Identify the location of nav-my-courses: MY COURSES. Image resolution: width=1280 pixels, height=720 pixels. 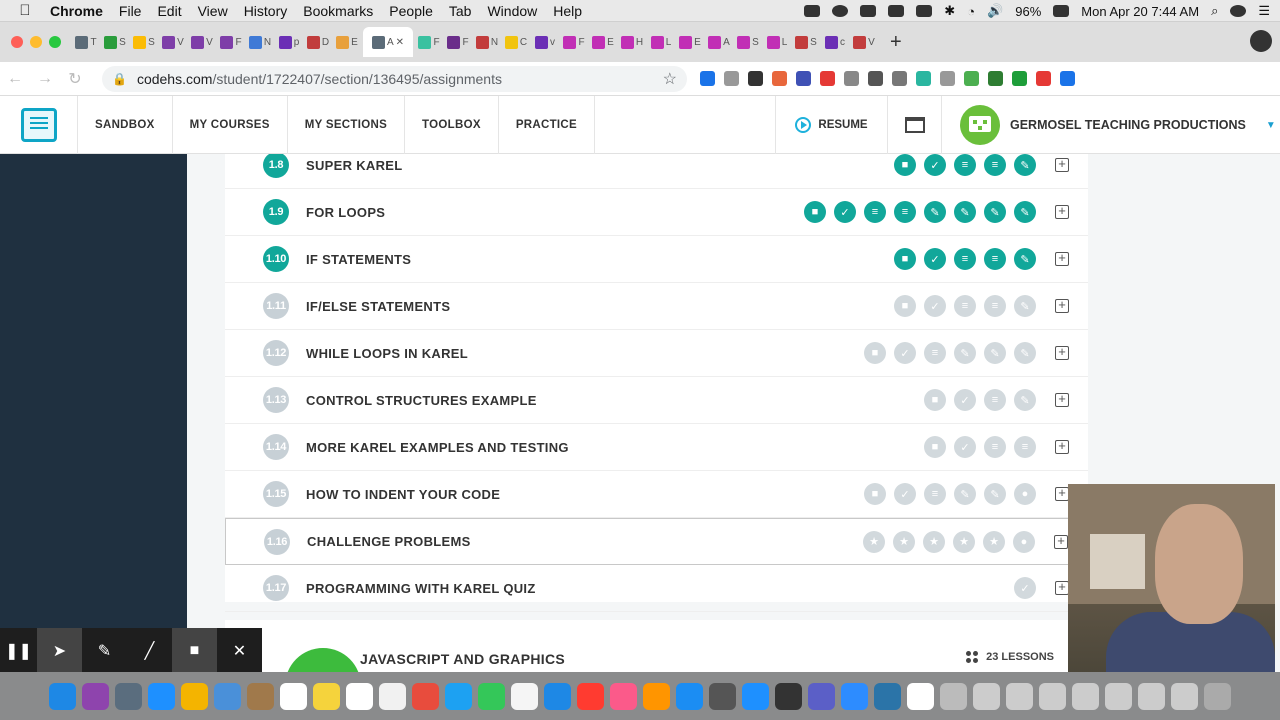
(230, 124).